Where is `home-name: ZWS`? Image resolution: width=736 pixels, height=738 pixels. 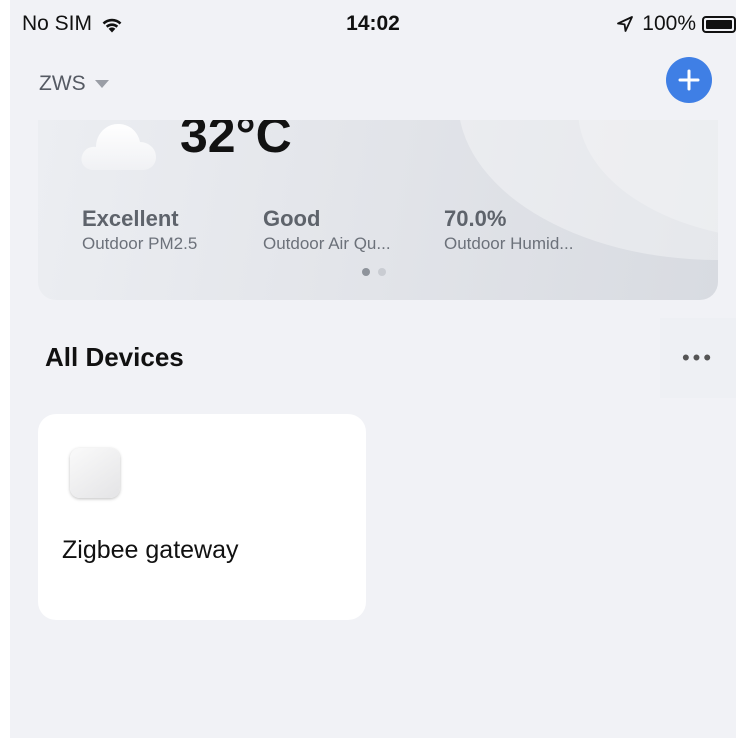 home-name: ZWS is located at coordinates (62, 83).